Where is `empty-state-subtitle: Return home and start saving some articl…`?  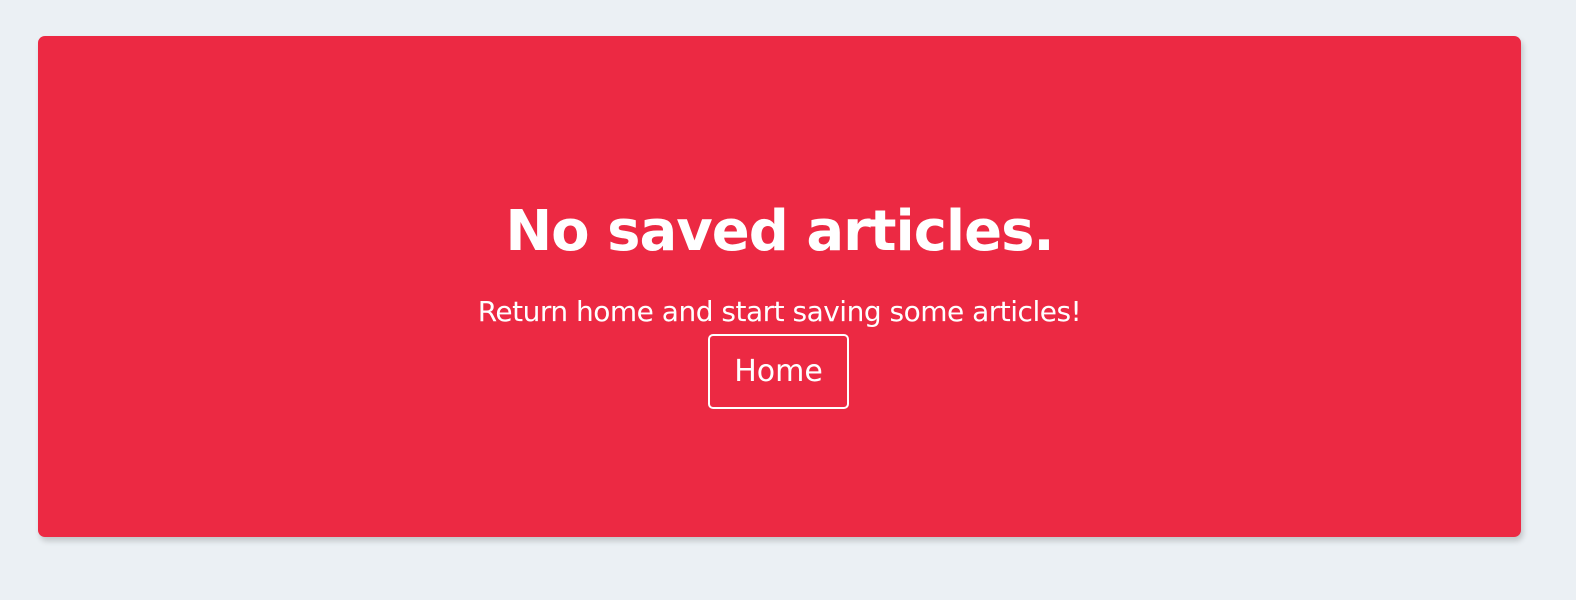 empty-state-subtitle: Return home and start saving some articl… is located at coordinates (779, 311).